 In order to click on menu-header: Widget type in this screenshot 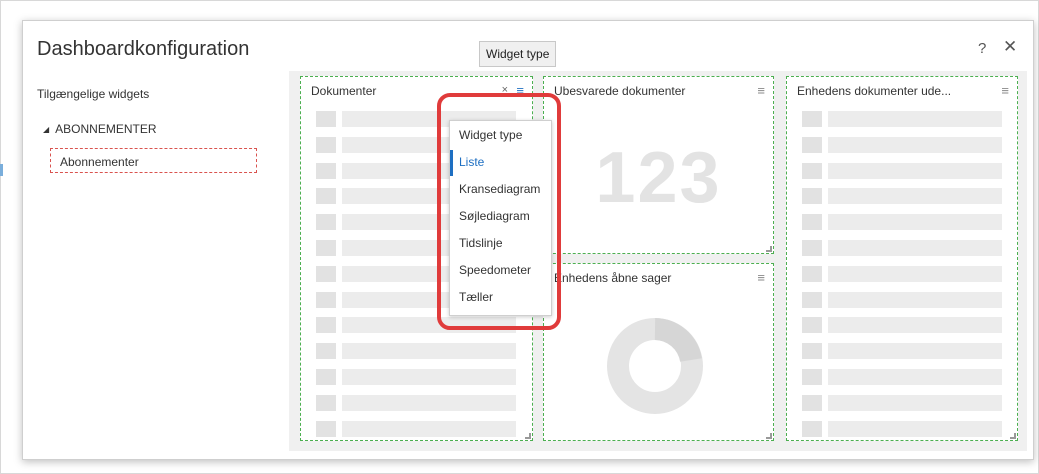, I will do `click(491, 135)`.